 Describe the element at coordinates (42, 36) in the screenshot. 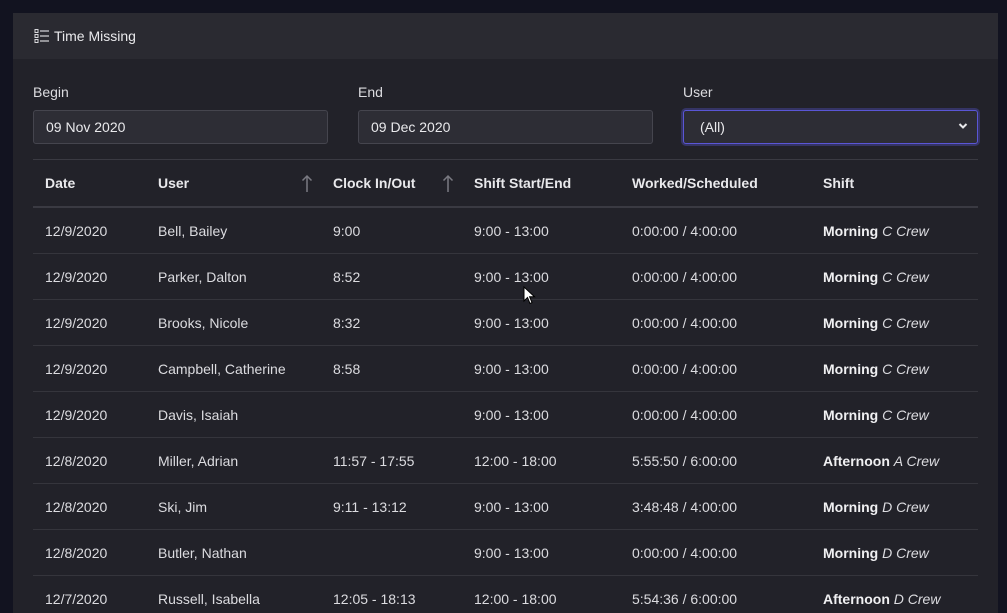

I see `list-icon` at that location.